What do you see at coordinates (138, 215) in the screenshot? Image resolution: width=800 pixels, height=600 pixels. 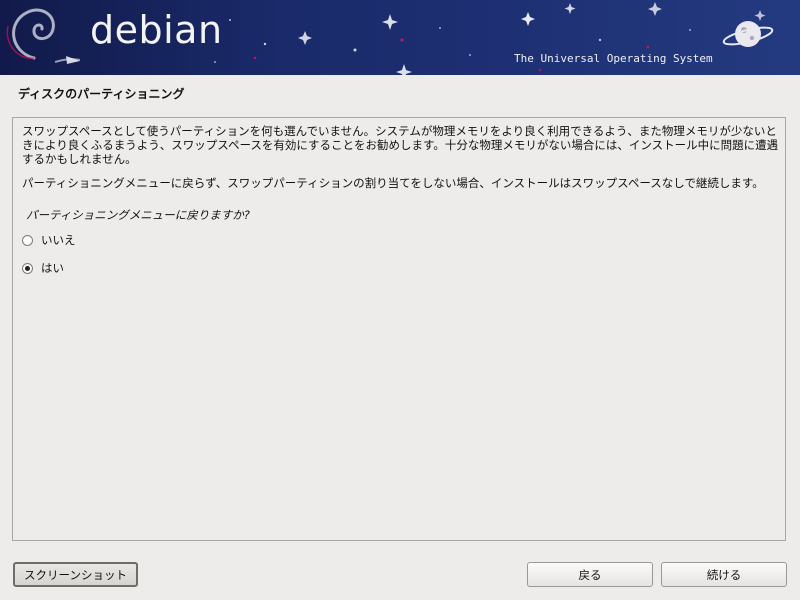 I see `question-label: パーティショニングメニューに戻りますか?` at bounding box center [138, 215].